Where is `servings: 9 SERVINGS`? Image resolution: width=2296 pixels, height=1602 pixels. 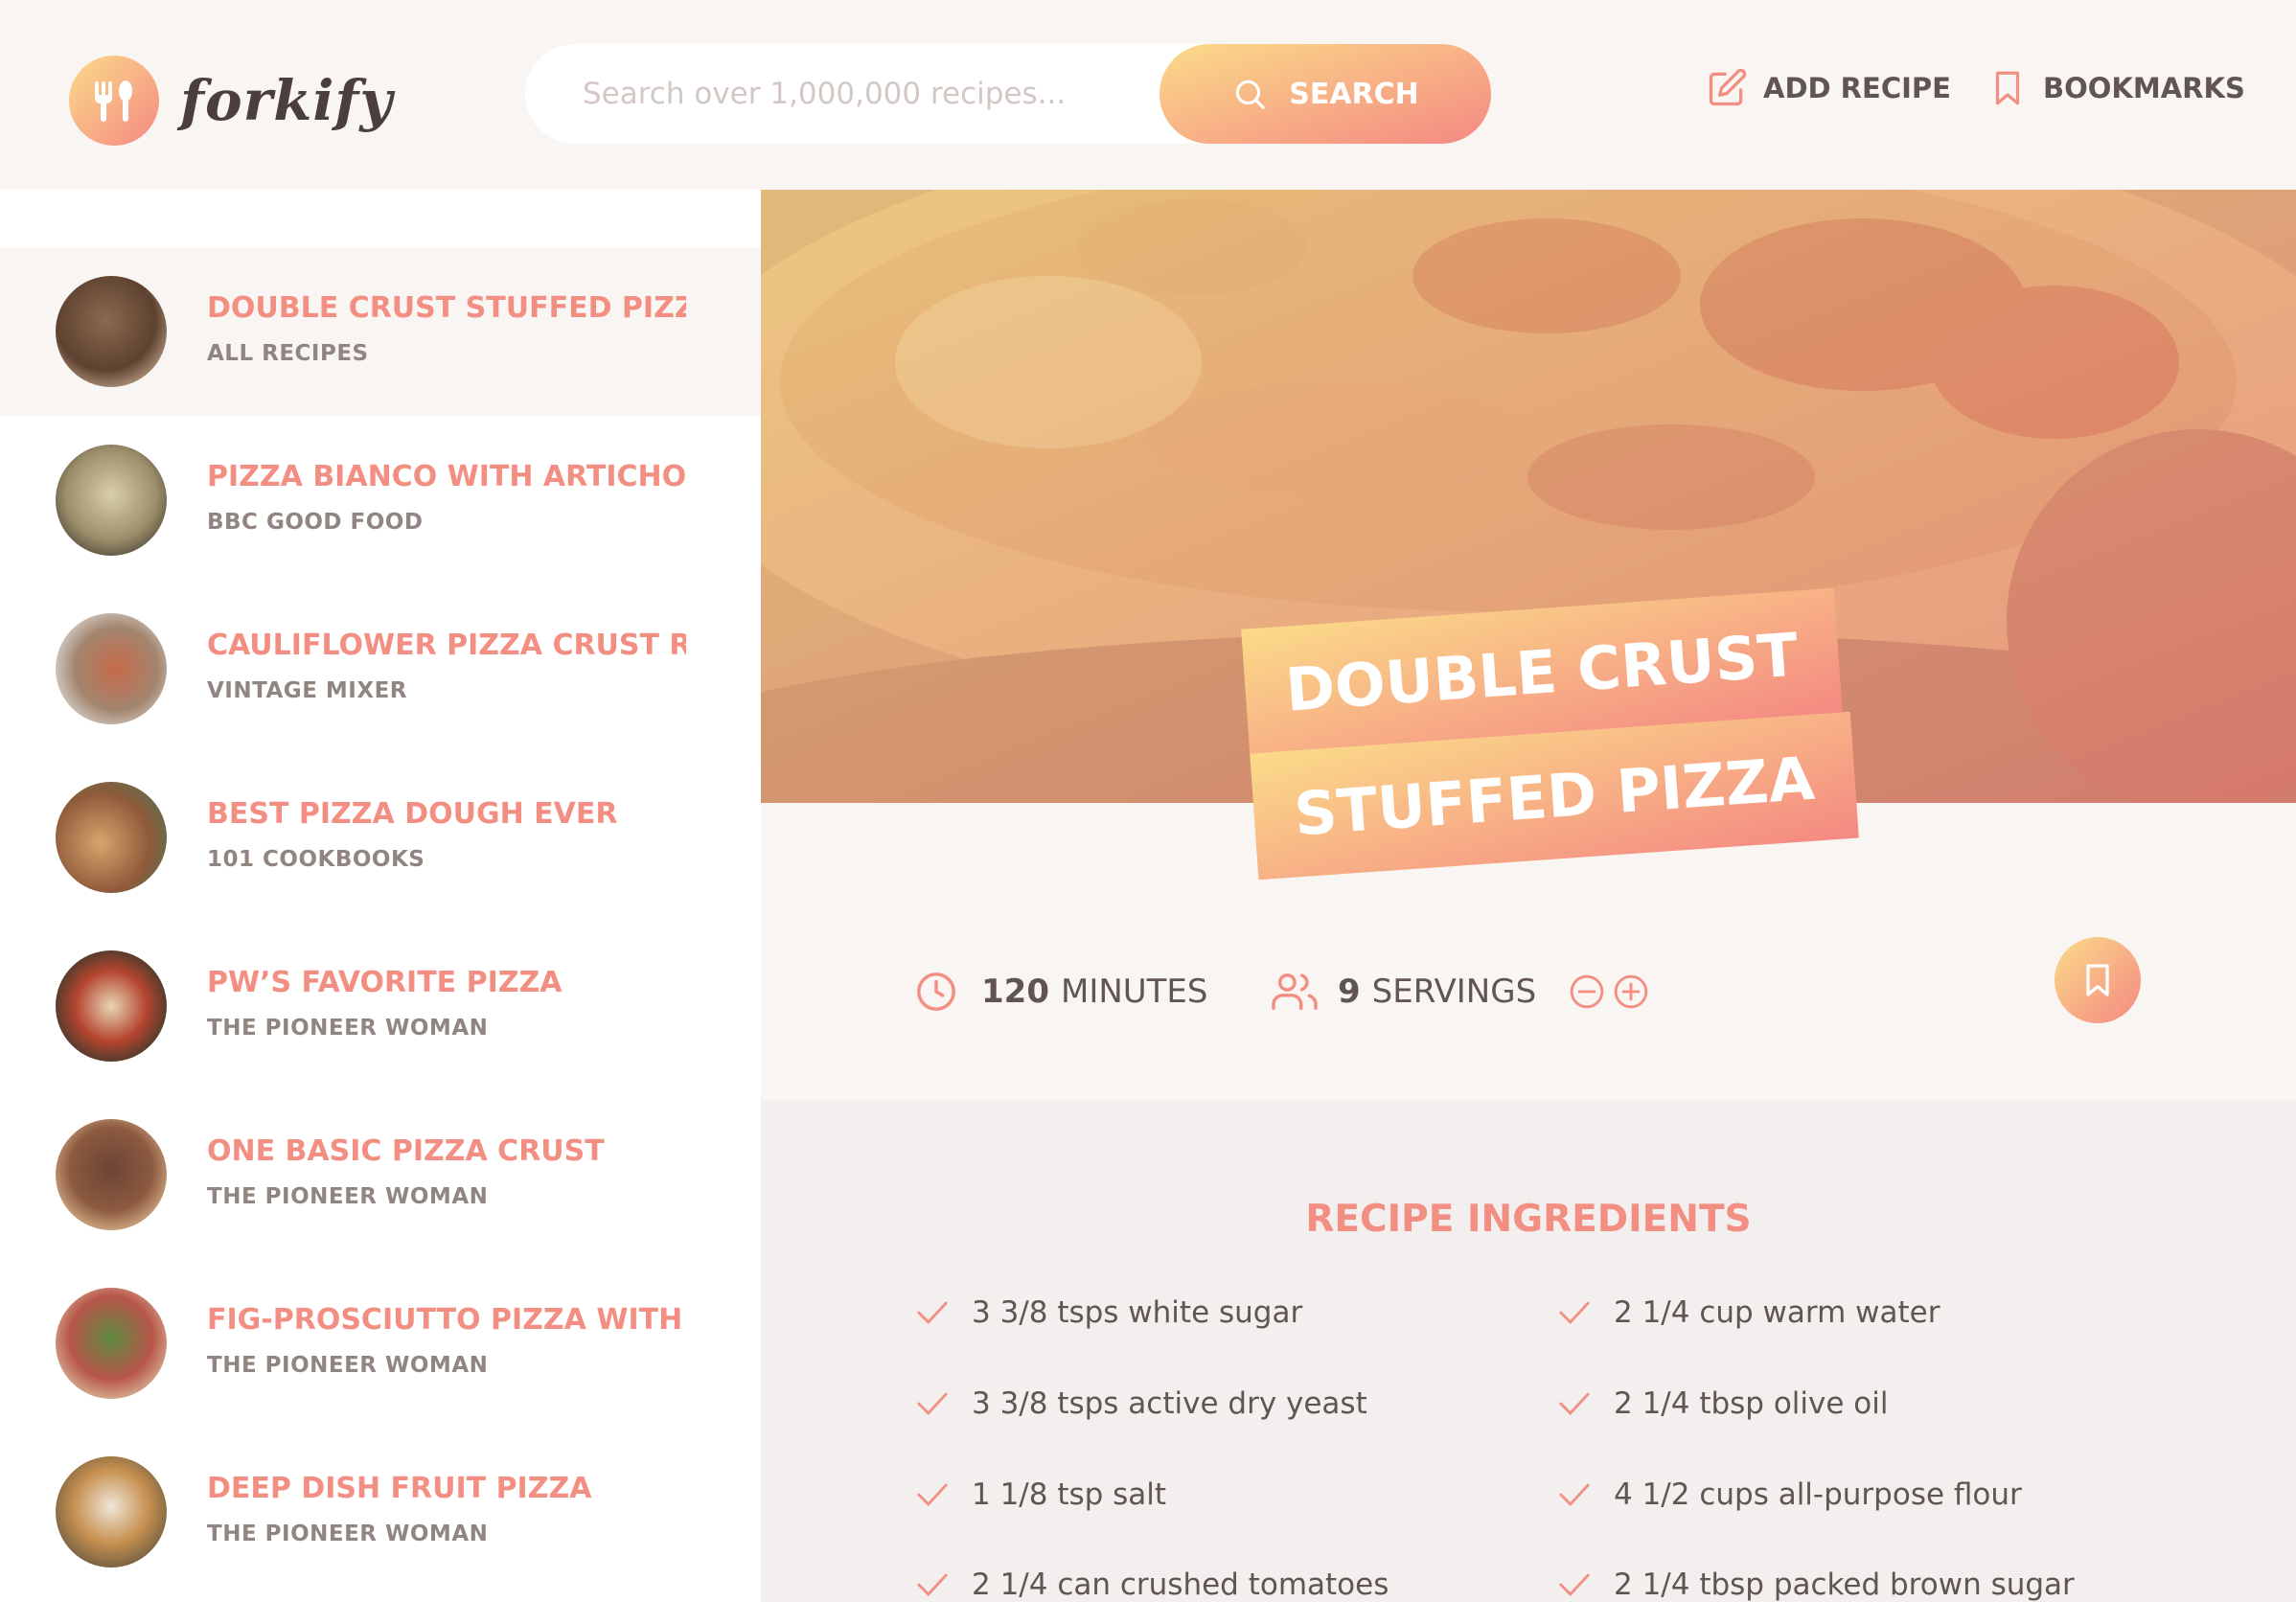 servings: 9 SERVINGS is located at coordinates (1460, 992).